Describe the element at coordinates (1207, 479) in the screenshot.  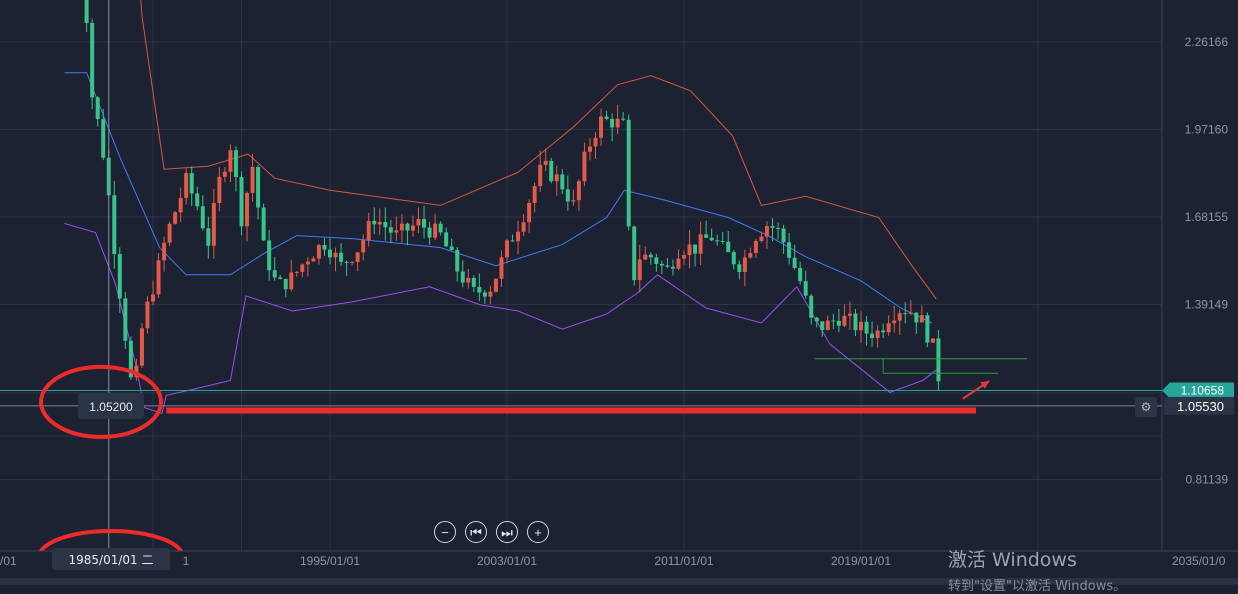
I see `price-tick-label-4: 0.81139` at that location.